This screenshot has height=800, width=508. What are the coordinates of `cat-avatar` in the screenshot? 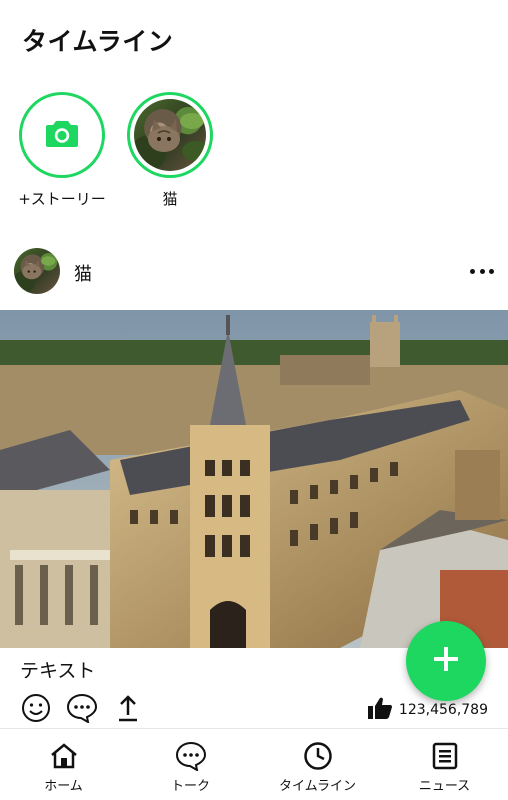 It's located at (170, 135).